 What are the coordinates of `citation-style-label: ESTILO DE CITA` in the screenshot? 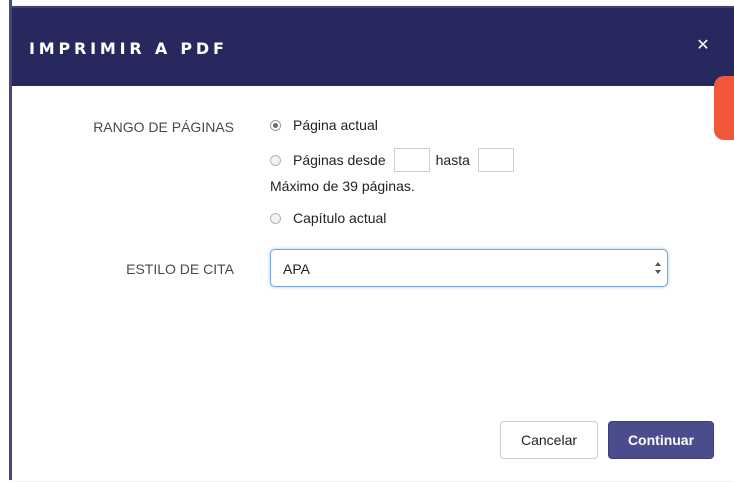 It's located at (180, 269).